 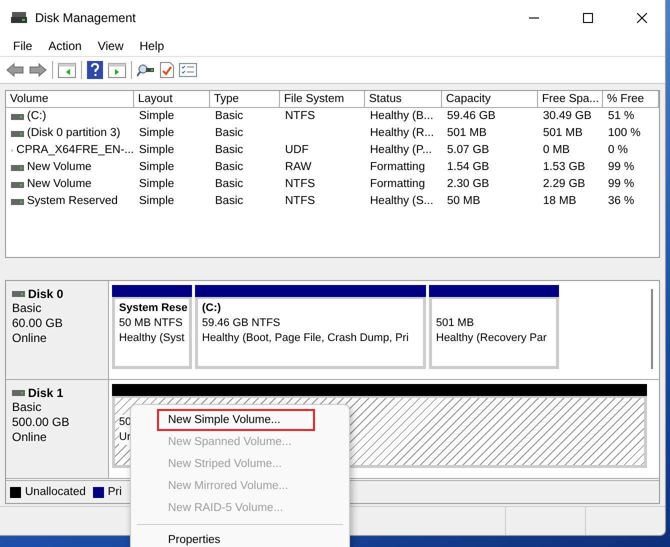 What do you see at coordinates (167, 70) in the screenshot?
I see `checklist-icon` at bounding box center [167, 70].